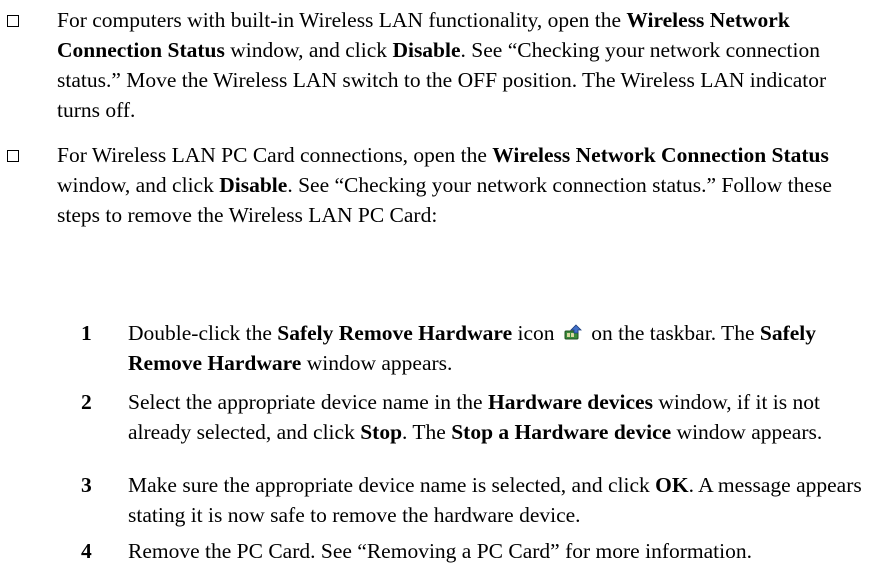 The height and width of the screenshot is (573, 876). I want to click on bold-term: Hardware devices, so click(570, 402).